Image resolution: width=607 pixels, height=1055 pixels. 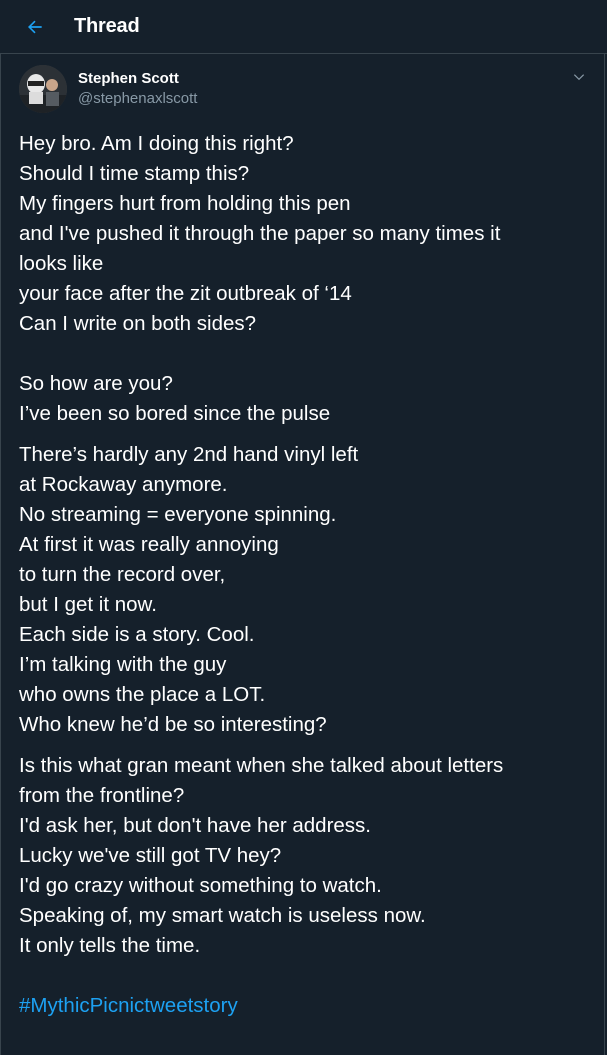 What do you see at coordinates (142, 694) in the screenshot?
I see `tweet-line: who owns the place a LOT.` at bounding box center [142, 694].